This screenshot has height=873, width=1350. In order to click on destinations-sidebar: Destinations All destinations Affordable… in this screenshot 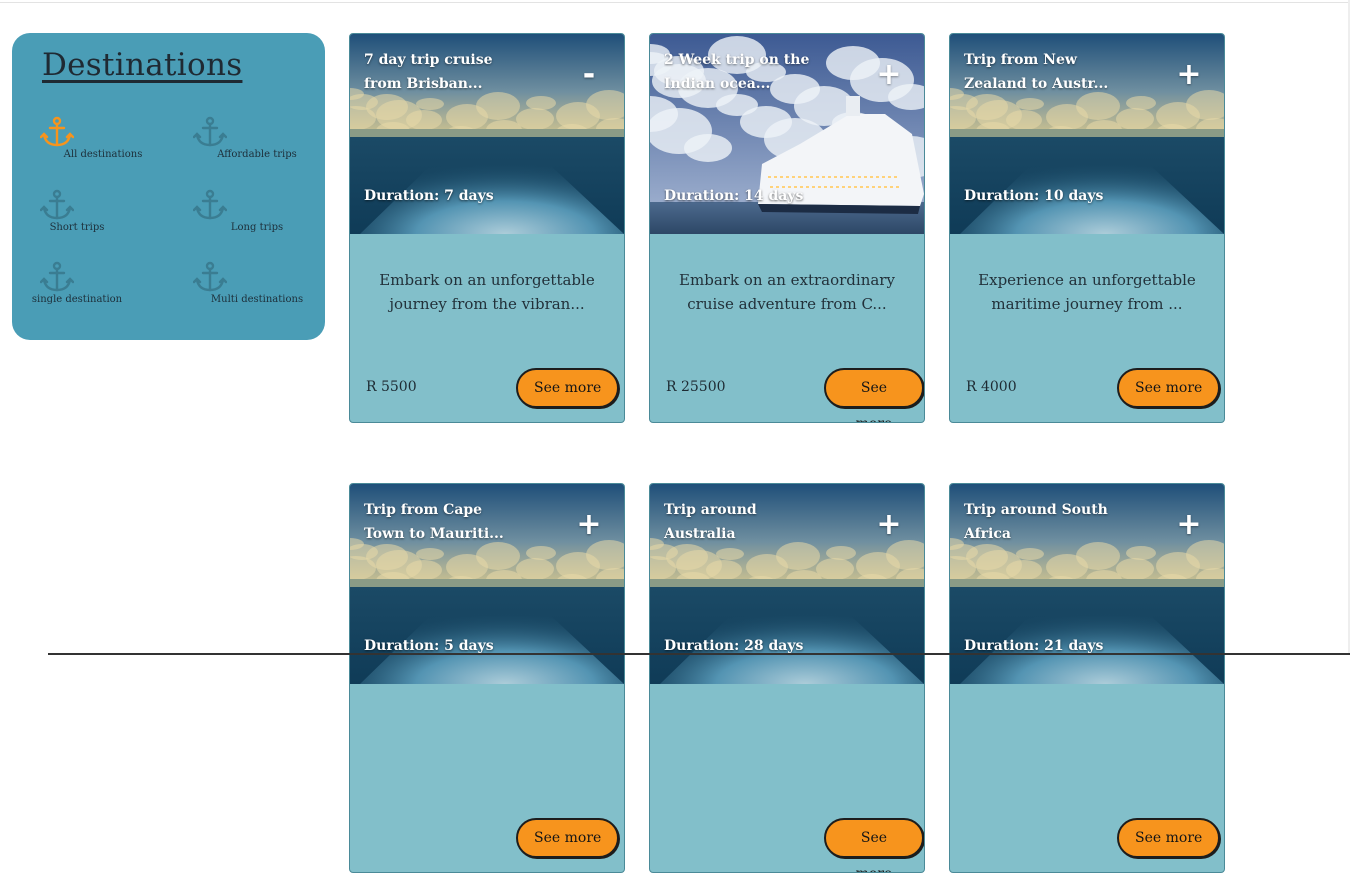, I will do `click(168, 186)`.